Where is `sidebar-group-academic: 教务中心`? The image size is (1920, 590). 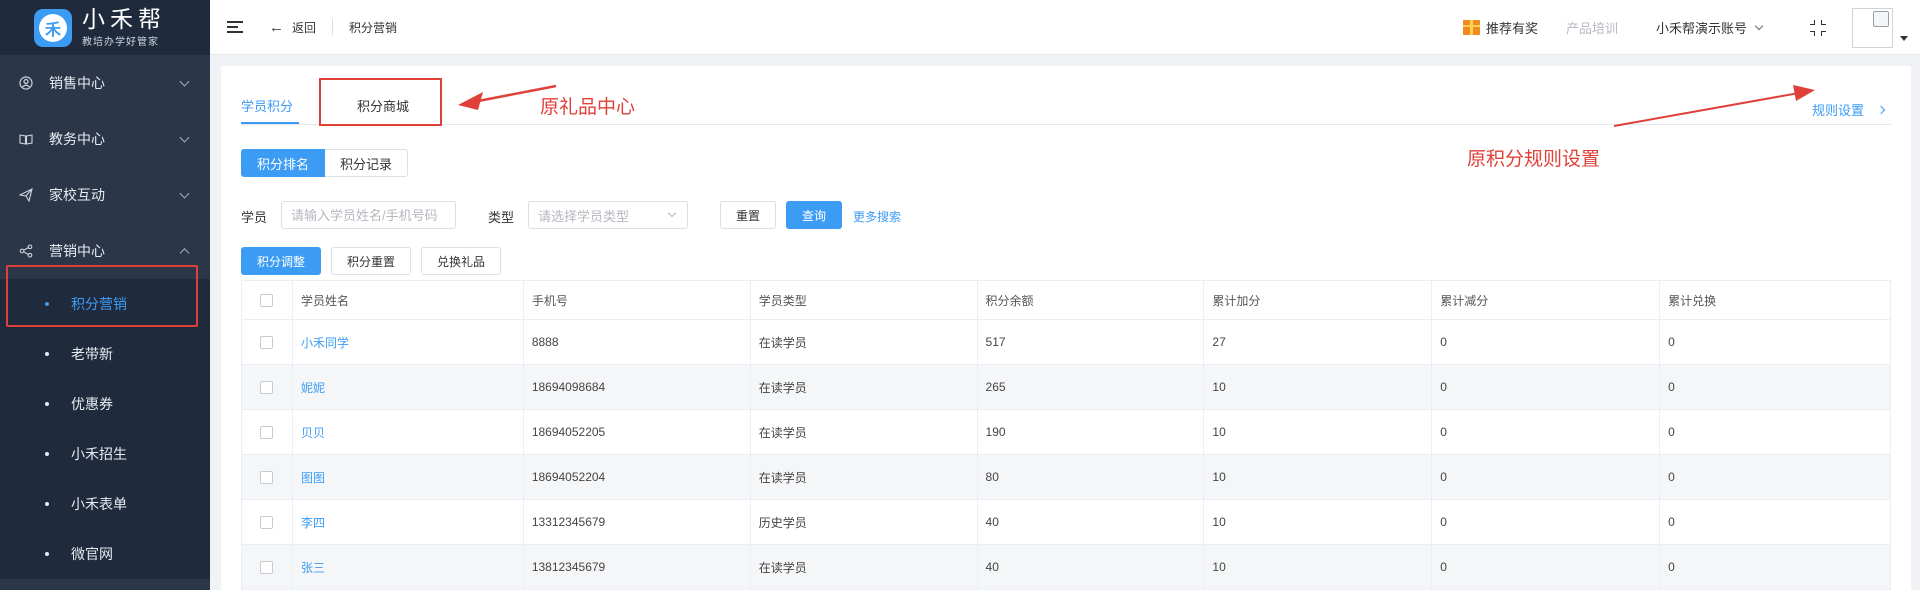
sidebar-group-academic: 教务中心 is located at coordinates (105, 139).